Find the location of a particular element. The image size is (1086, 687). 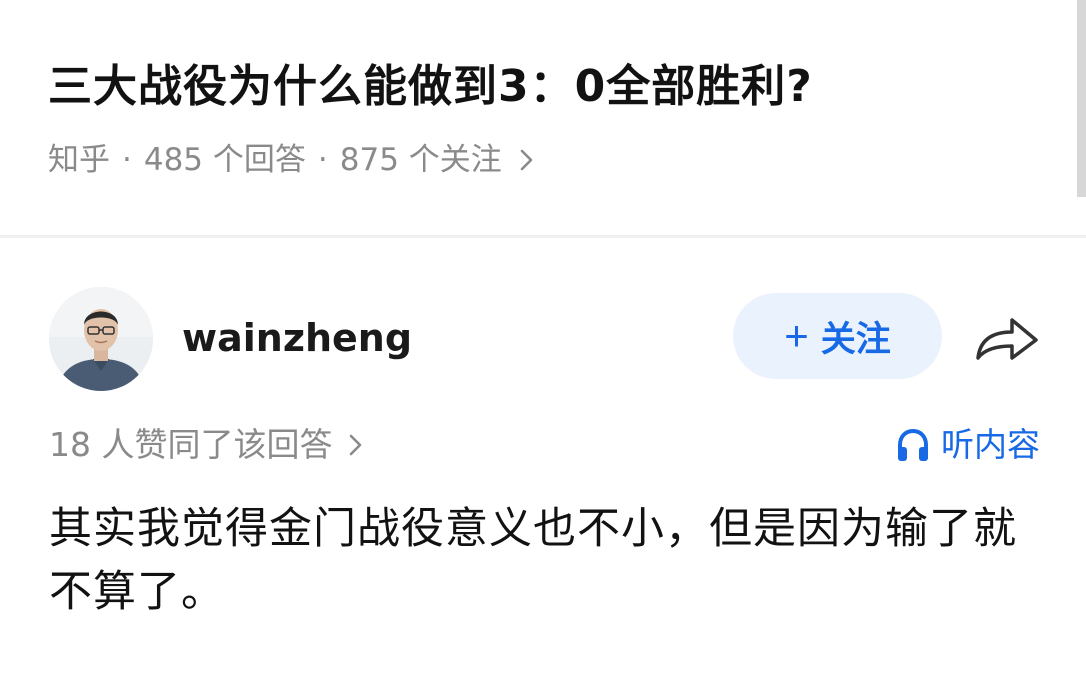

share-button is located at coordinates (1006, 338).